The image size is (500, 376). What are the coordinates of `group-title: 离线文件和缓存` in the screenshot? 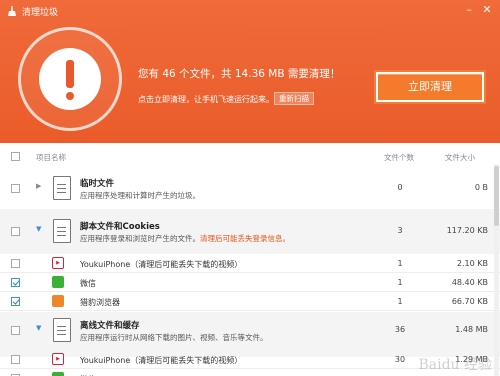 It's located at (110, 326).